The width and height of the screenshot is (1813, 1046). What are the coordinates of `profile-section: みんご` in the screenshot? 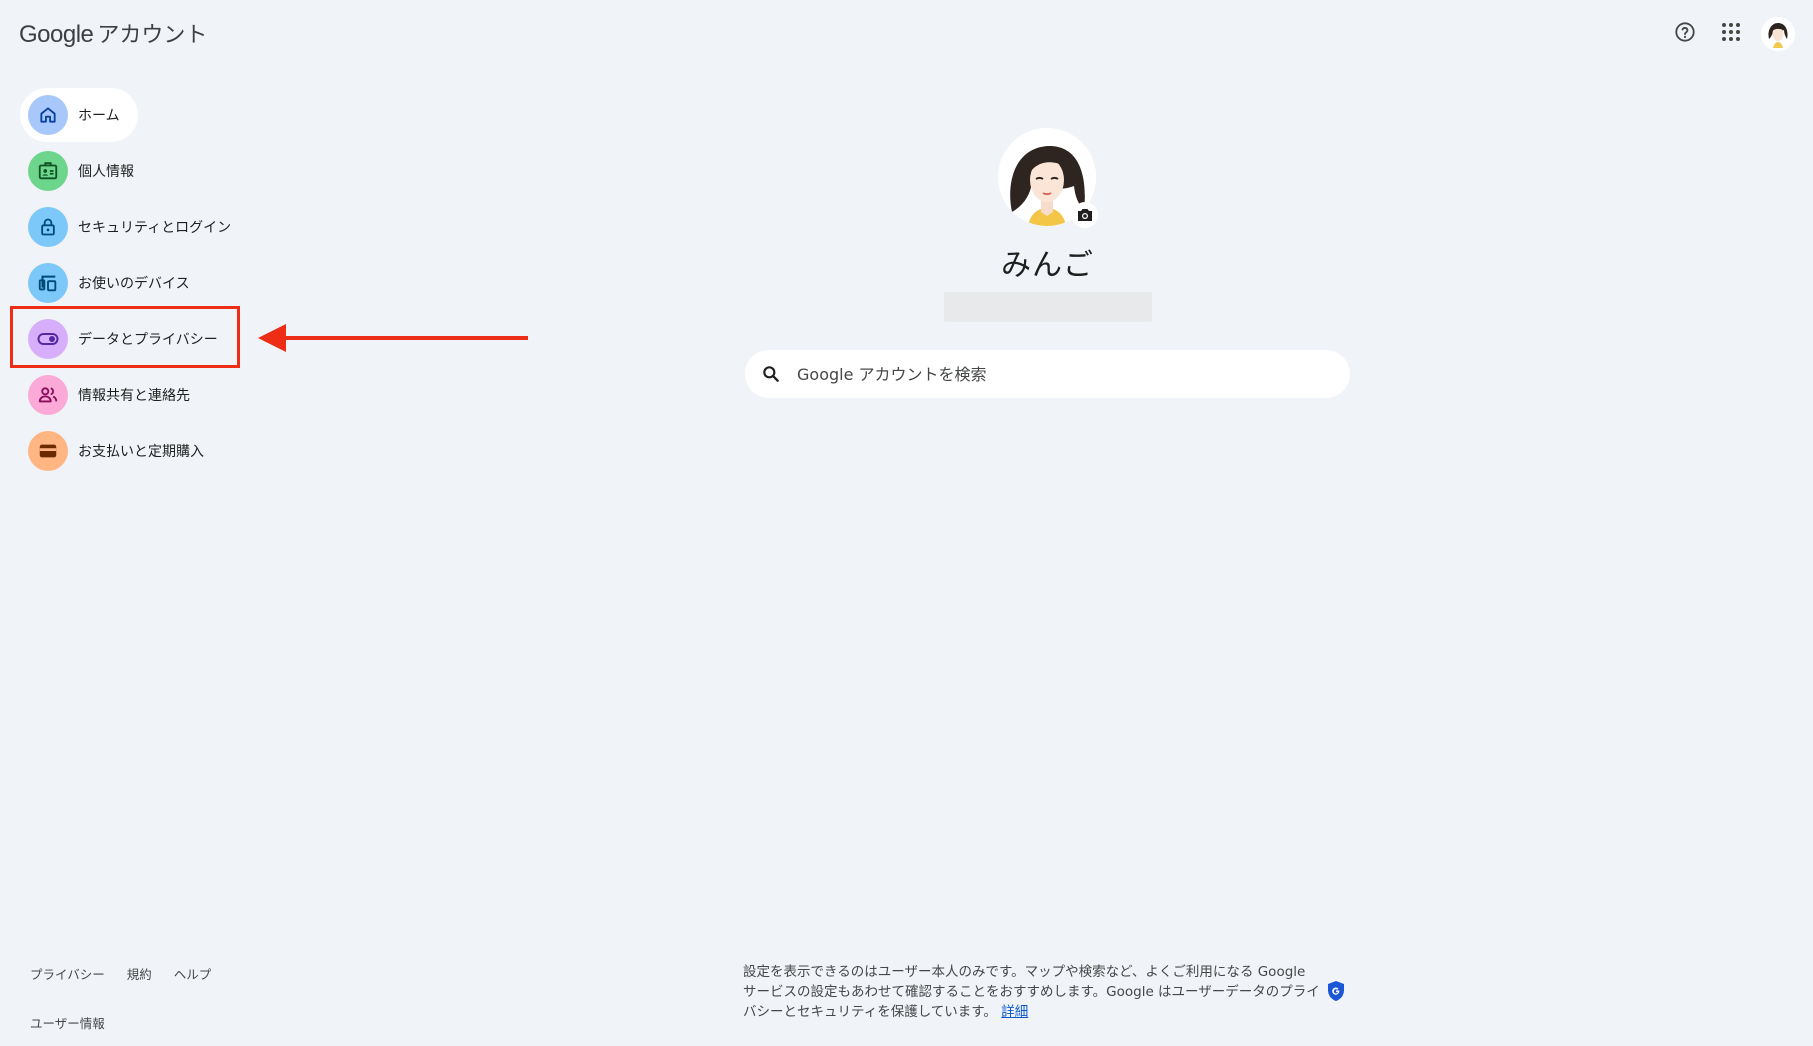 It's located at (1047, 263).